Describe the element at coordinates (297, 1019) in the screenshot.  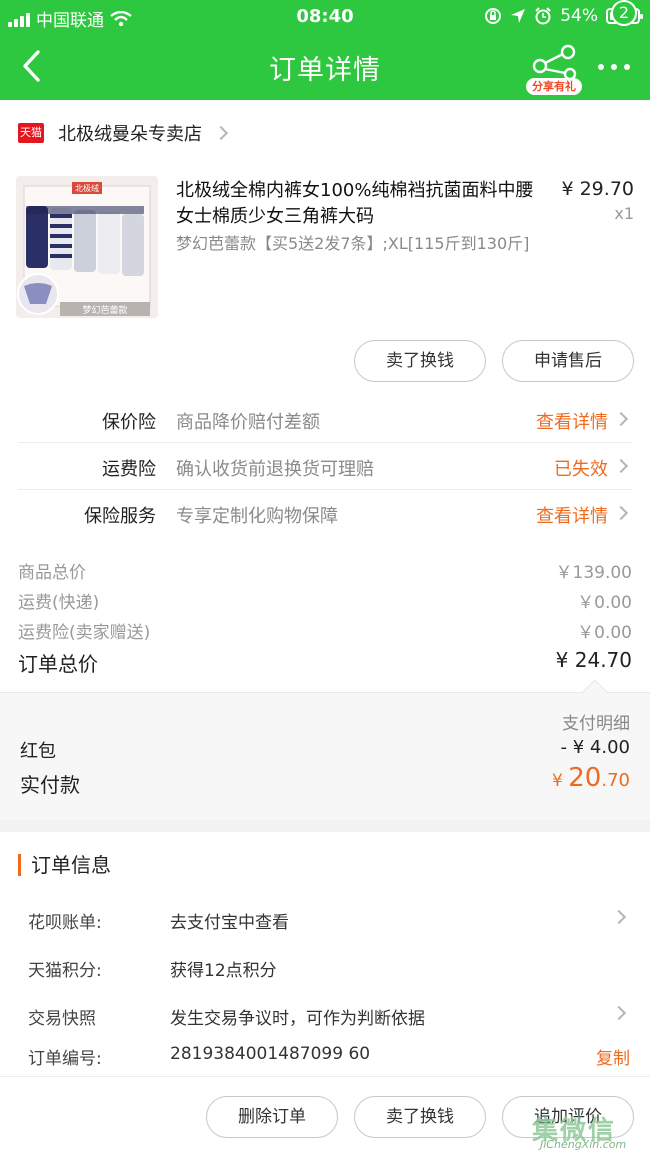
I see `info-value: 发生交易争议时，可作为判断依据` at that location.